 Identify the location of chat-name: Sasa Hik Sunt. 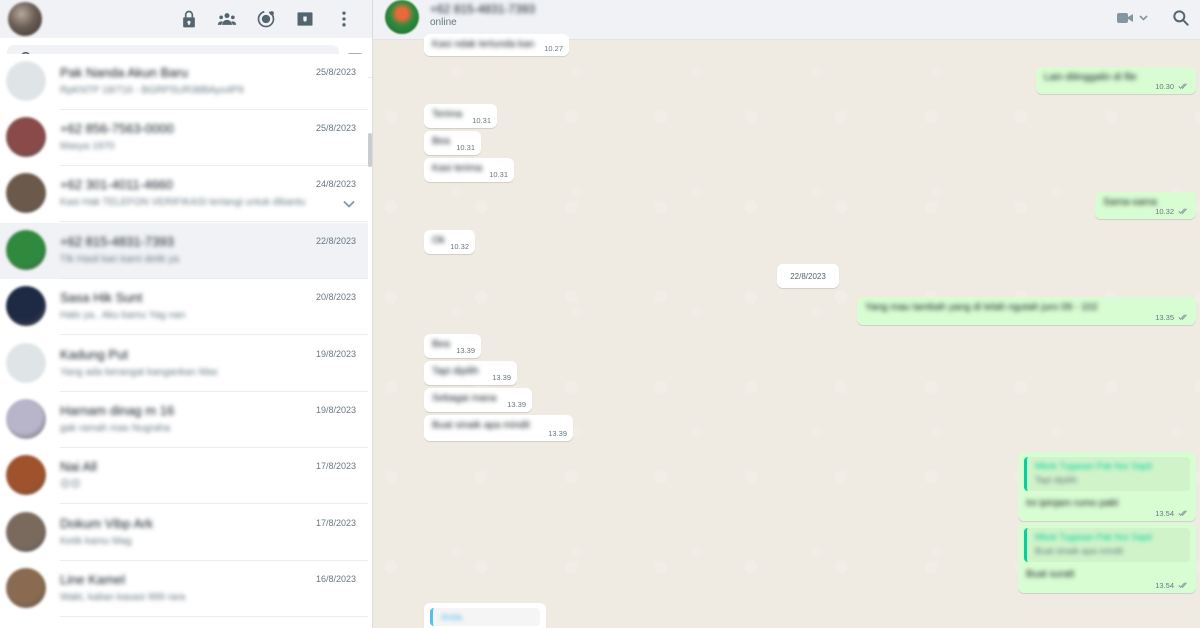
(101, 297).